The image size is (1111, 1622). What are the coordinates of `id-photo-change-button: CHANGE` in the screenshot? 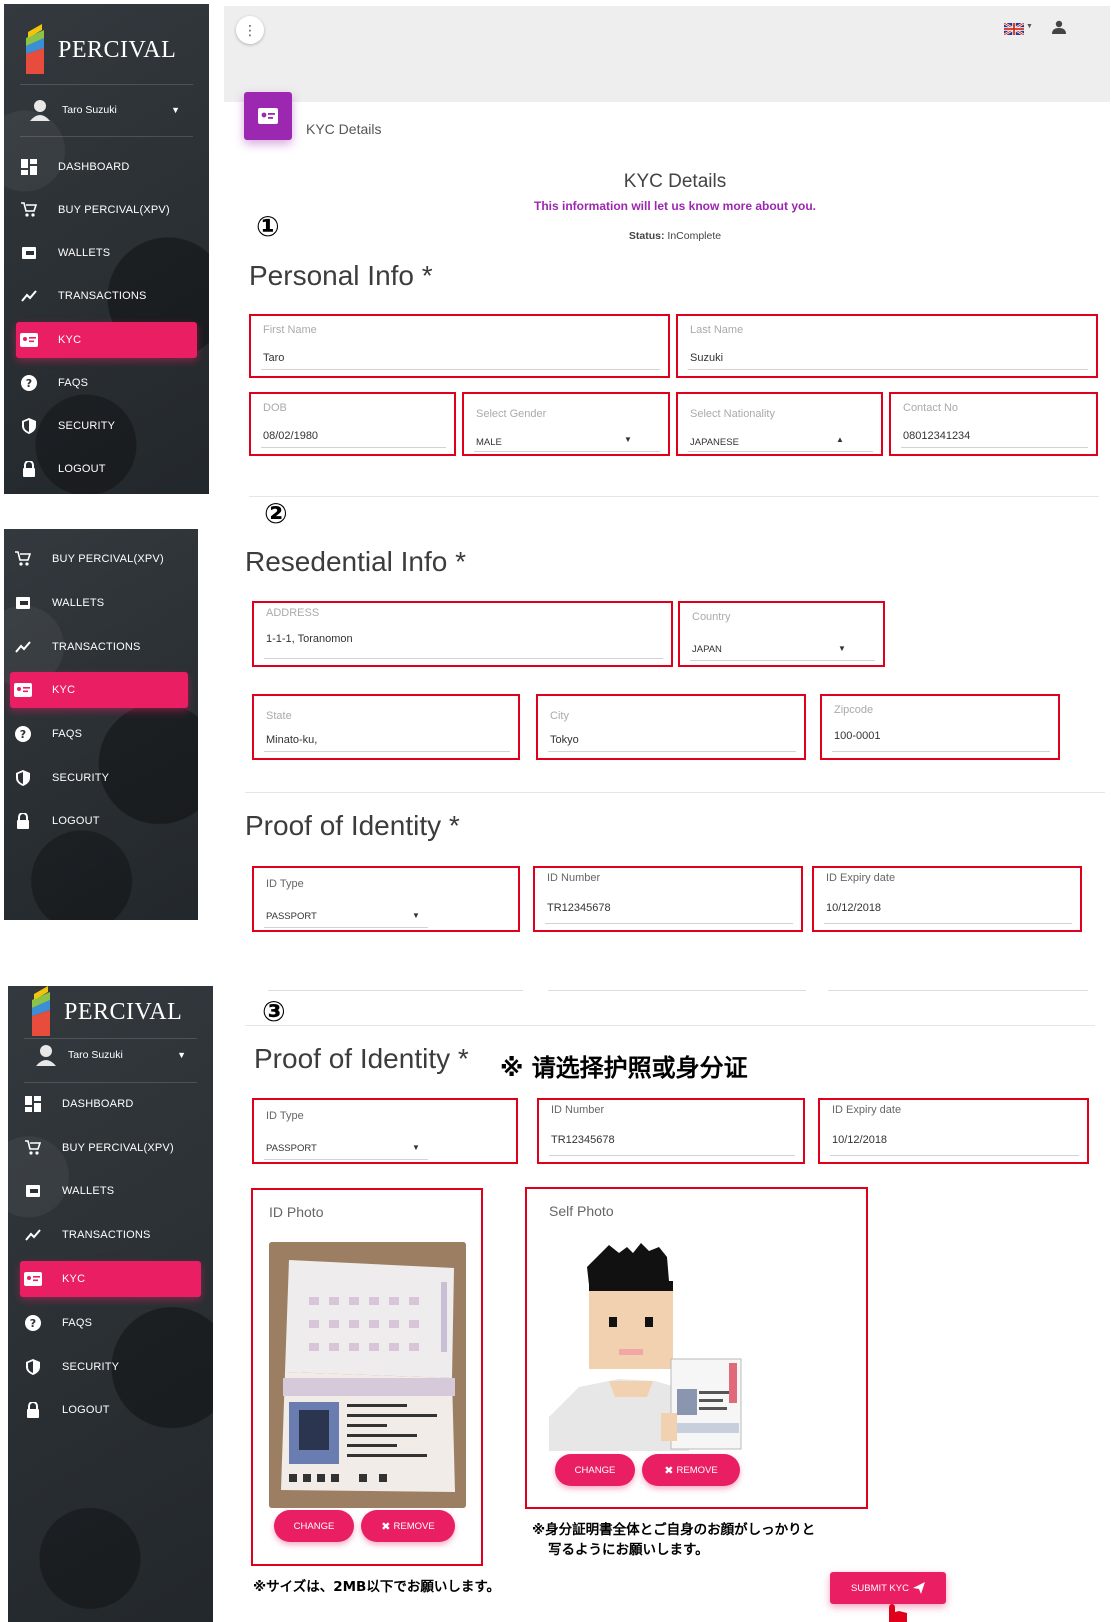 It's located at (314, 1526).